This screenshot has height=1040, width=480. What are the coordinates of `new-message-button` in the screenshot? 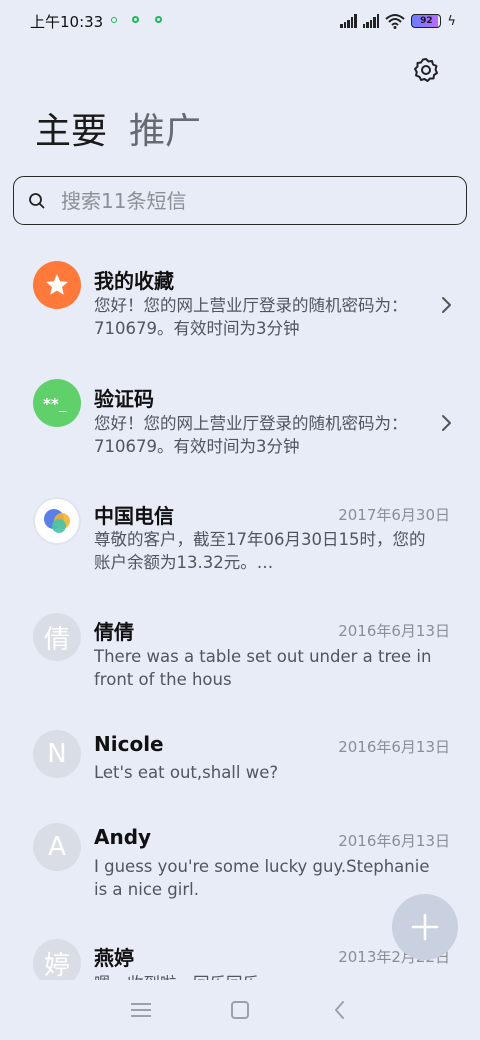 It's located at (425, 927).